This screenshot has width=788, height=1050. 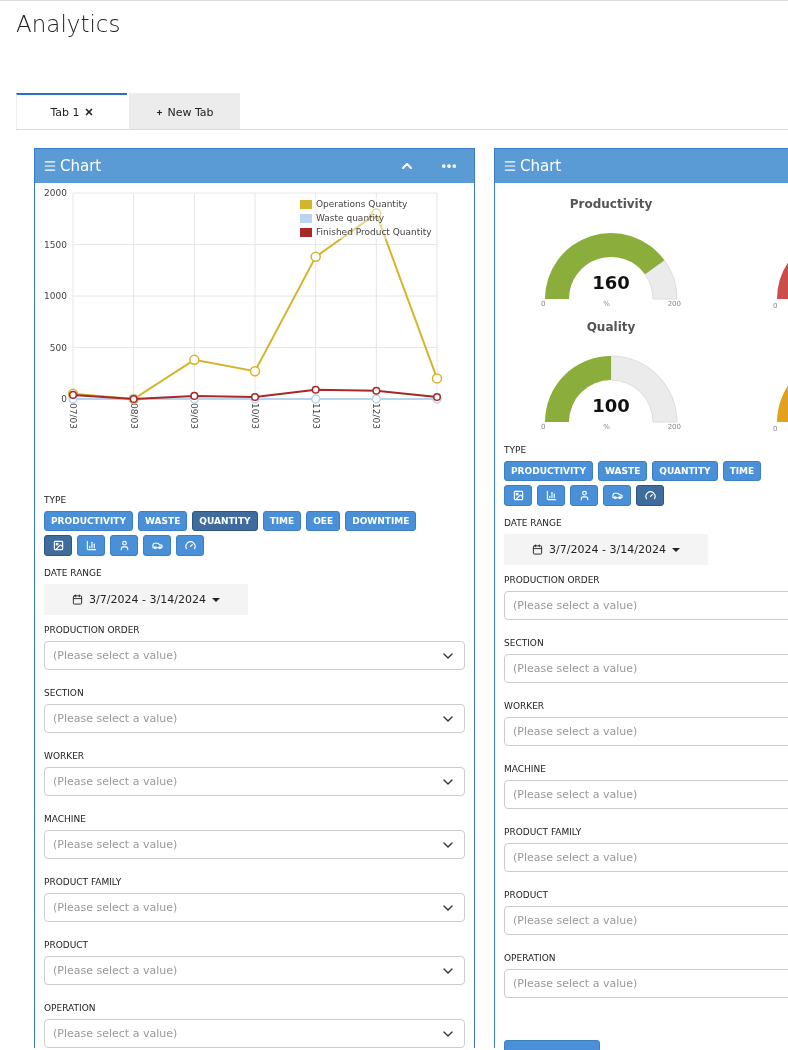 I want to click on axis-tick-label: 1500, so click(x=55, y=244).